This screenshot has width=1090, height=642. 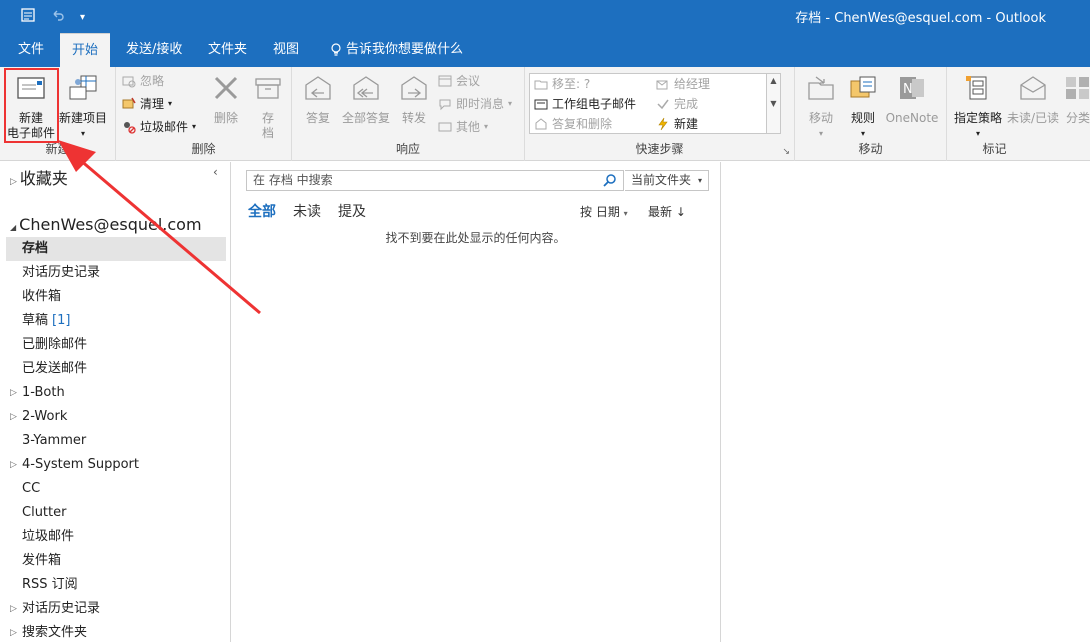 What do you see at coordinates (435, 180) in the screenshot?
I see `search-input: 在 存档 中搜索` at bounding box center [435, 180].